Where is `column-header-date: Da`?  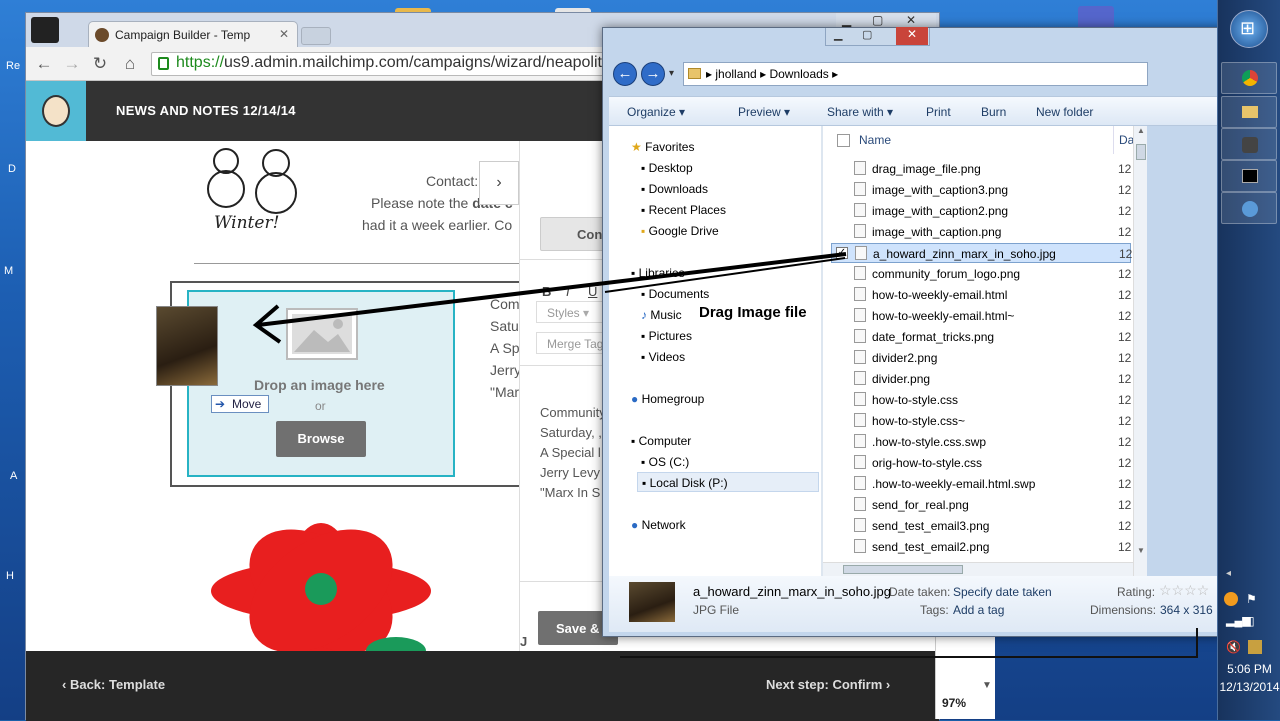 column-header-date: Da is located at coordinates (1126, 140).